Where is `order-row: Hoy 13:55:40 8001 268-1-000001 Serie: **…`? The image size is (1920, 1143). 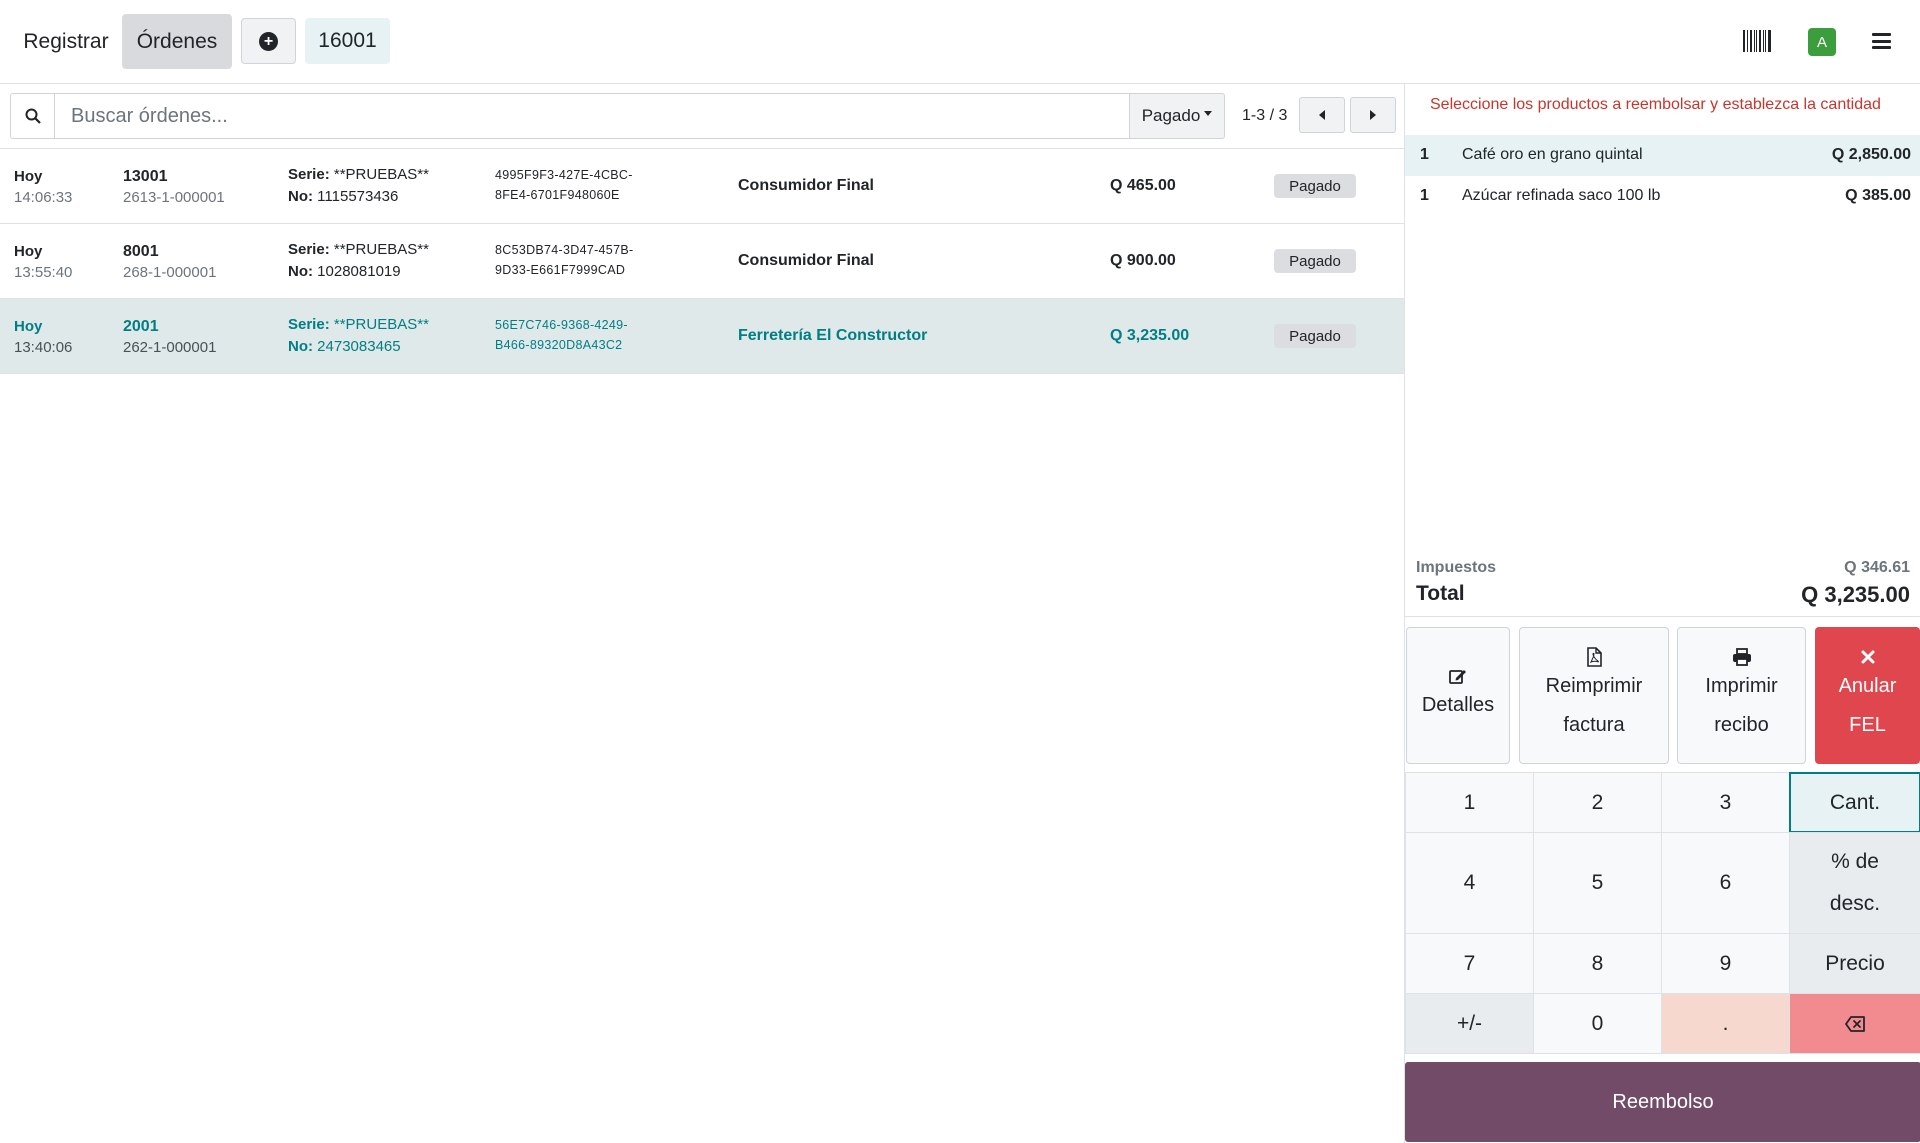 order-row: Hoy 13:55:40 8001 268-1-000001 Serie: **… is located at coordinates (702, 261).